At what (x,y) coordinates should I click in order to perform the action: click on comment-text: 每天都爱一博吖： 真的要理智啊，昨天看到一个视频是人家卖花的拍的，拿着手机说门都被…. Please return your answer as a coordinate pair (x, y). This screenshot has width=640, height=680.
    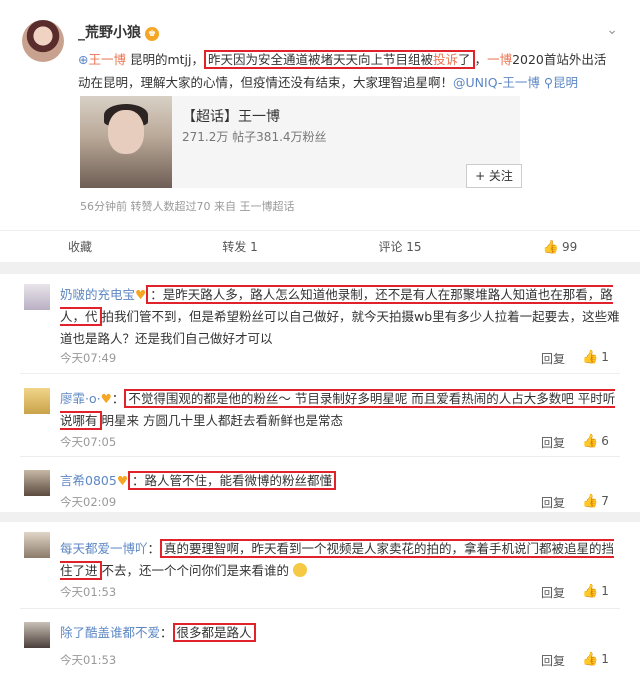
    Looking at the image, I should click on (337, 559).